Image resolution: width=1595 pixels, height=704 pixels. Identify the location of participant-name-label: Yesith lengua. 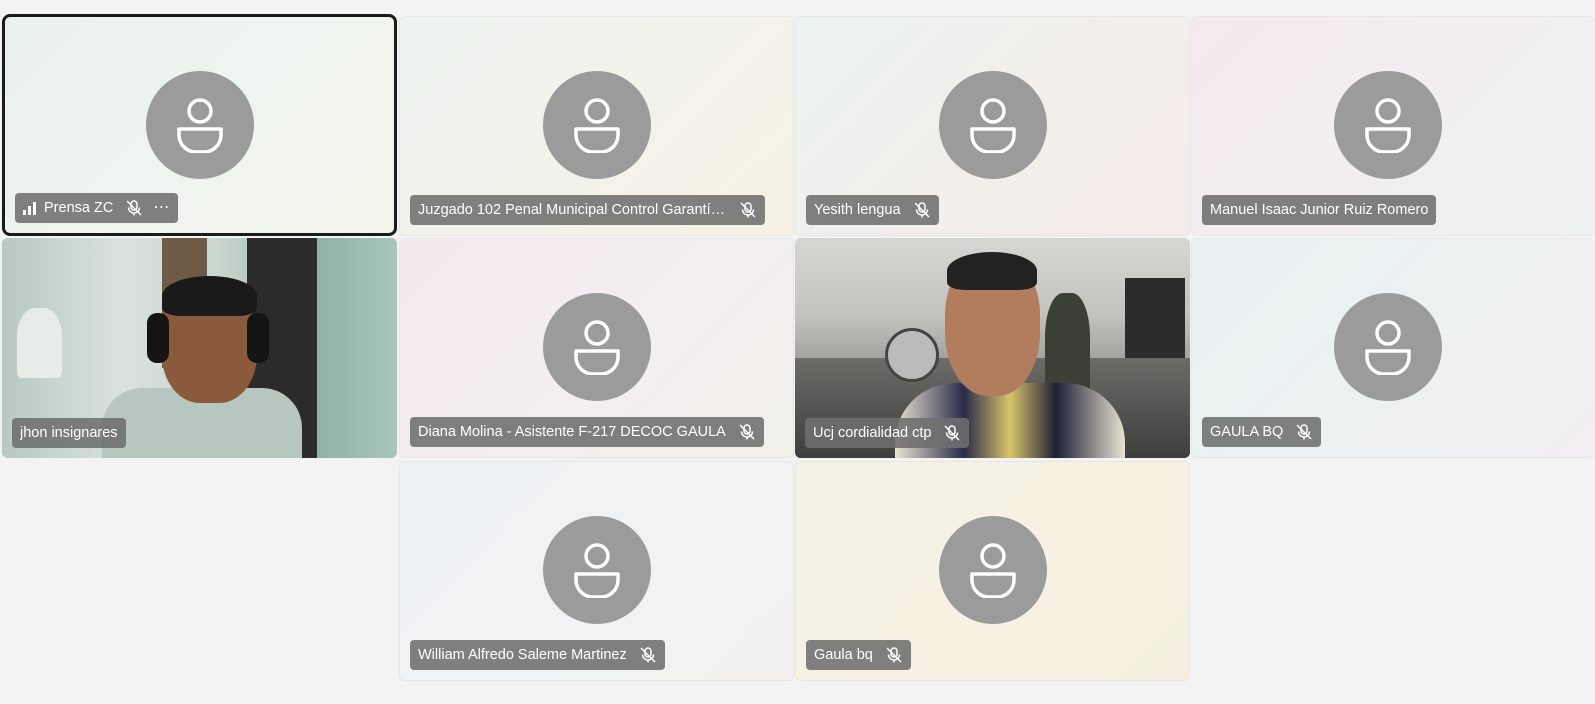
(872, 210).